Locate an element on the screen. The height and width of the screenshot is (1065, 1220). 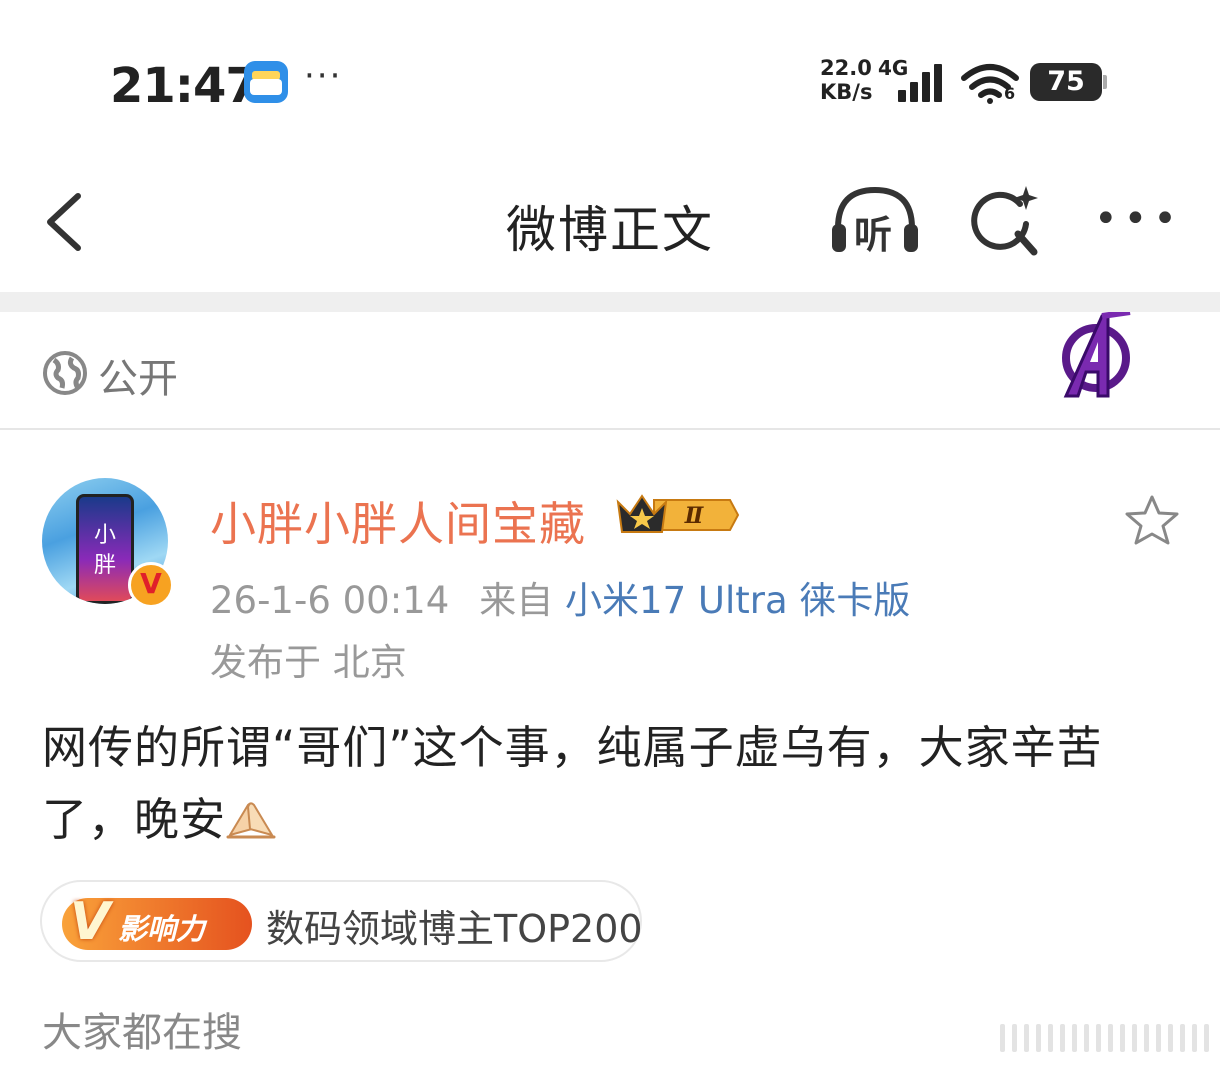
section-divider is located at coordinates (610, 302).